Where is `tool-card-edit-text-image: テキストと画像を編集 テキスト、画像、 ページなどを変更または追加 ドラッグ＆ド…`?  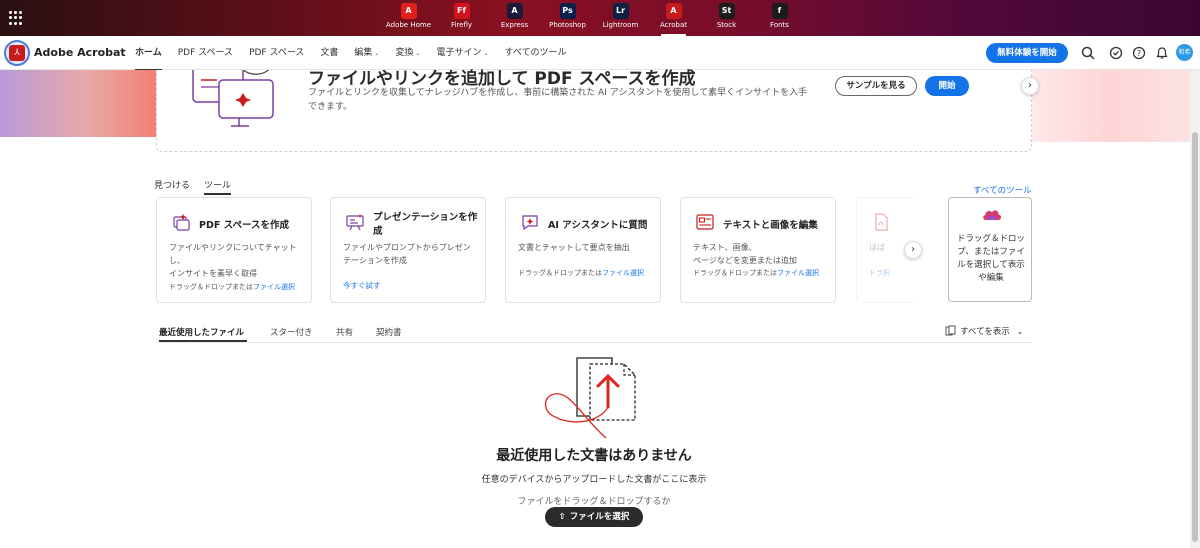
tool-card-edit-text-image: テキストと画像を編集 テキスト、画像、 ページなどを変更または追加 ドラッグ＆ド… is located at coordinates (758, 250).